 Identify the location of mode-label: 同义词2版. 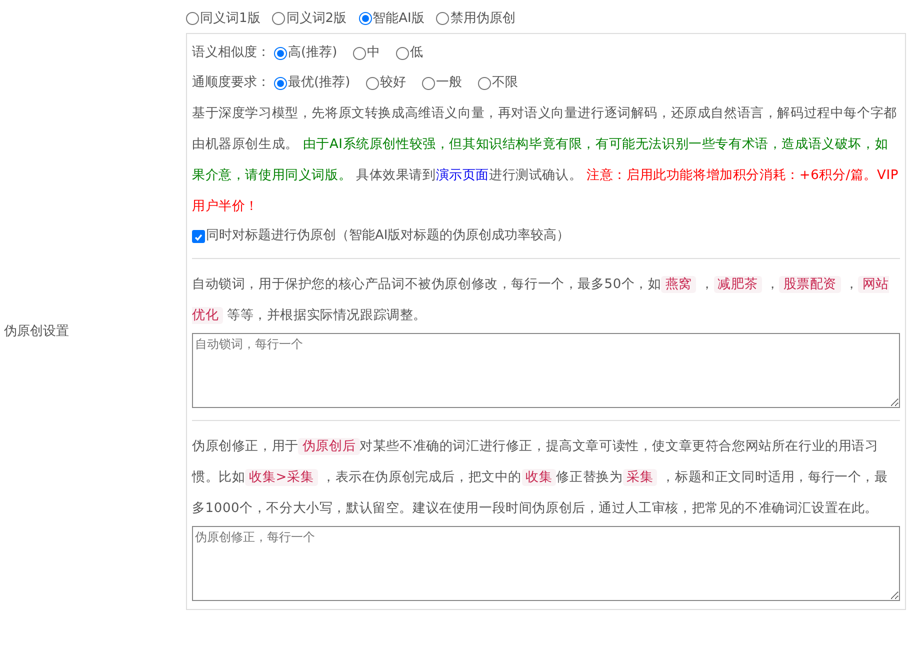
(316, 18).